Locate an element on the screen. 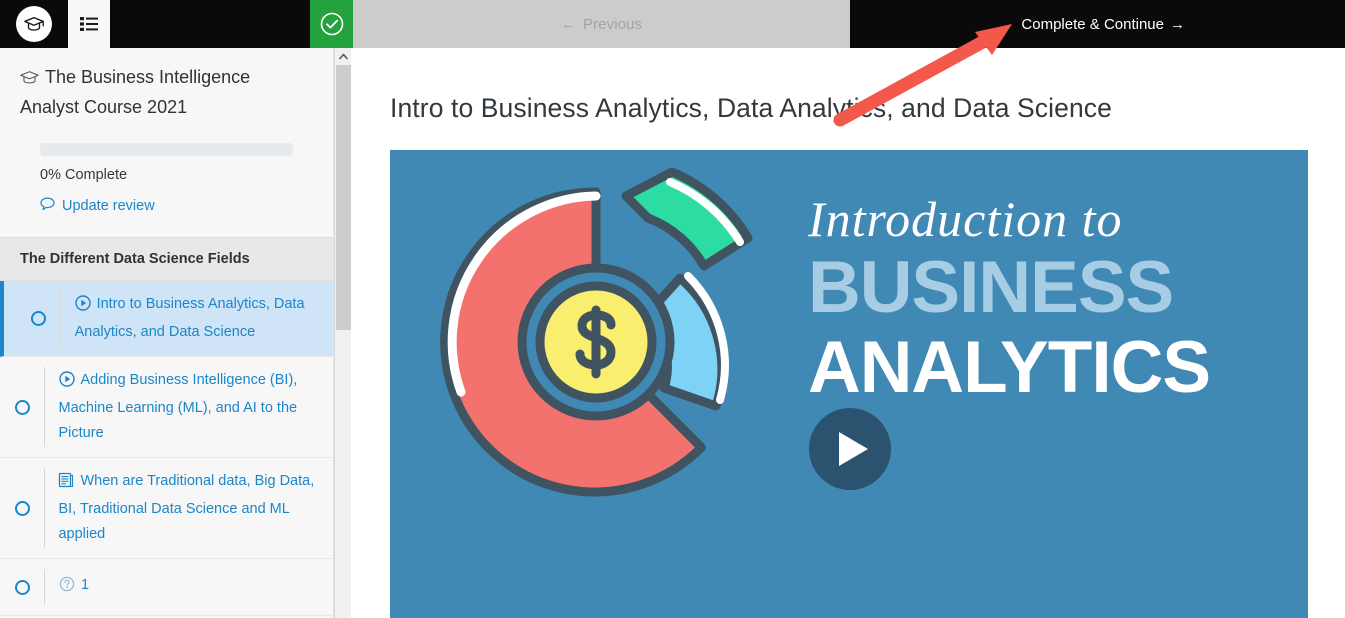  video-title-block: Introduction to BUSINESS ANALYTICS is located at coordinates (1048, 299).